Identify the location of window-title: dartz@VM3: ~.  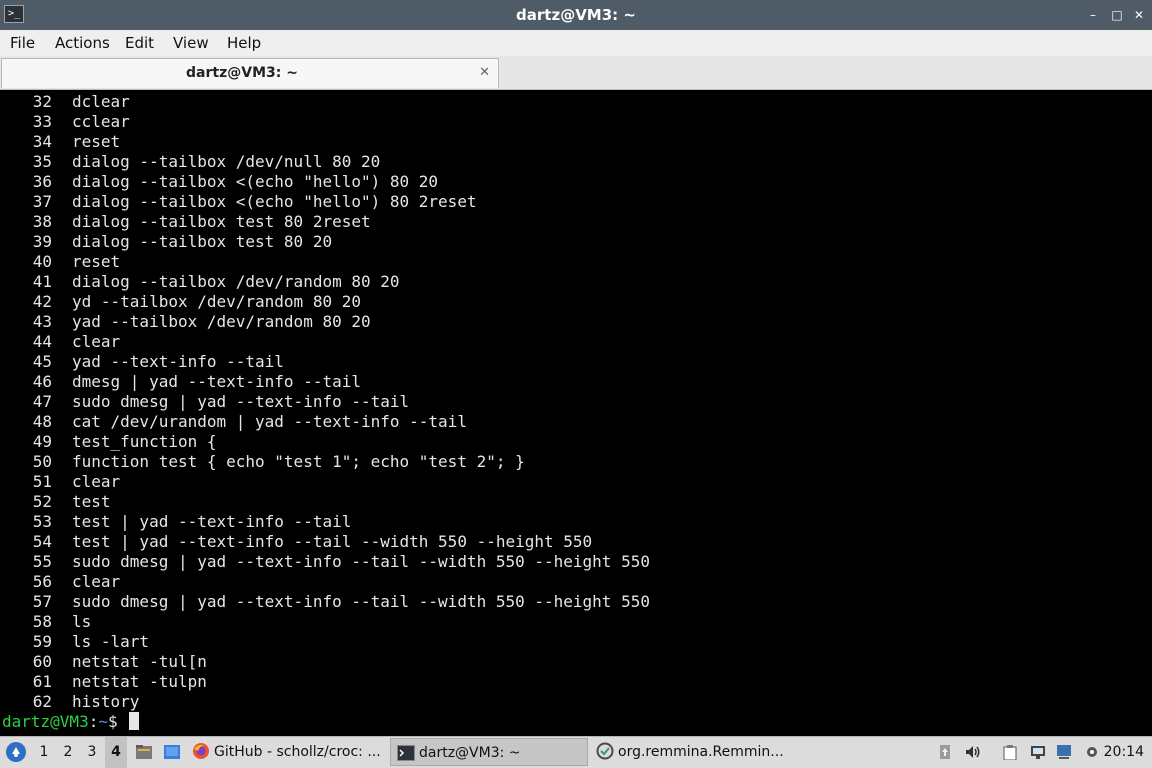
(576, 15).